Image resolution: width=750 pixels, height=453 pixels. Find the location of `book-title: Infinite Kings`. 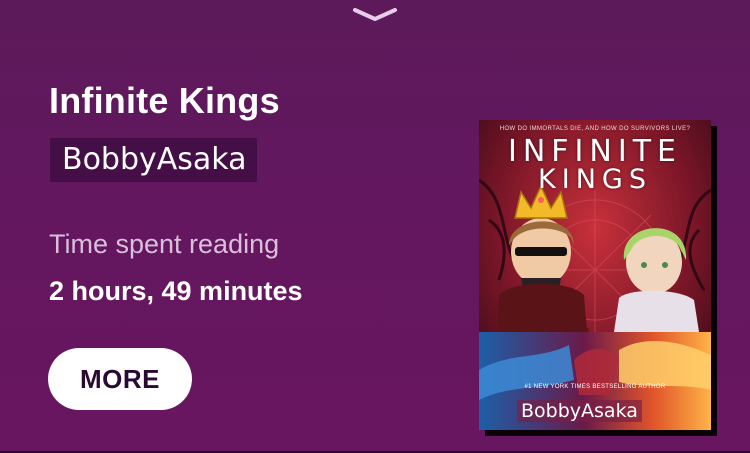

book-title: Infinite Kings is located at coordinates (164, 100).